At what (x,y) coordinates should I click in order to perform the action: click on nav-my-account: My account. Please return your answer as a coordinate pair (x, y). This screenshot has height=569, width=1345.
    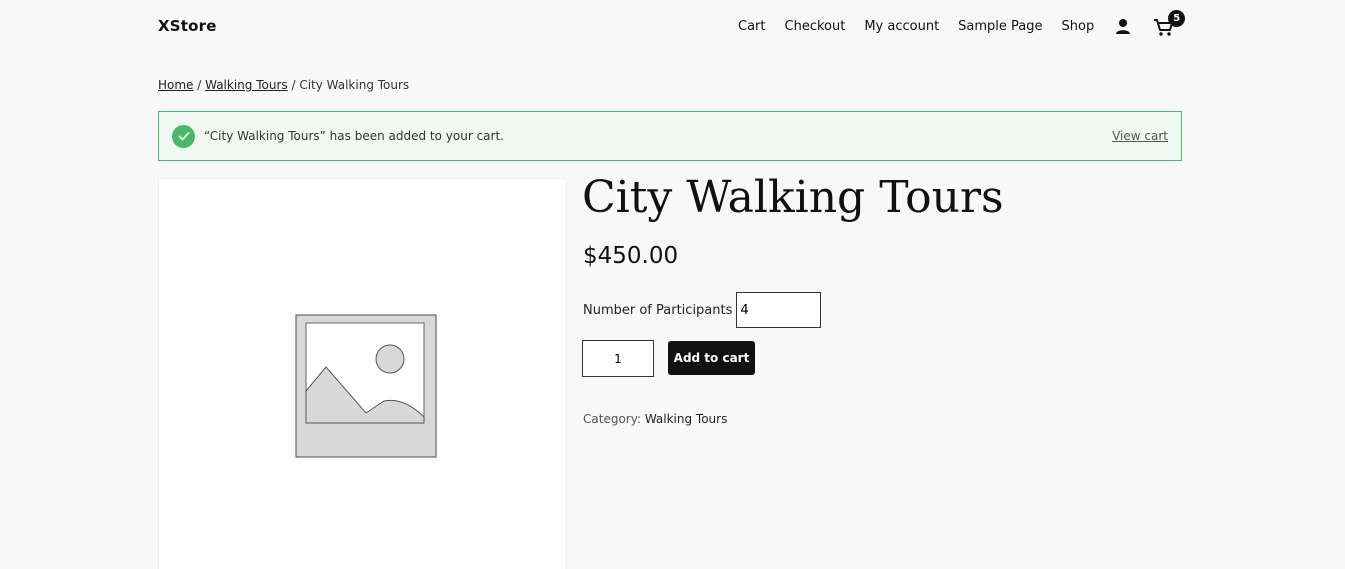
    Looking at the image, I should click on (901, 27).